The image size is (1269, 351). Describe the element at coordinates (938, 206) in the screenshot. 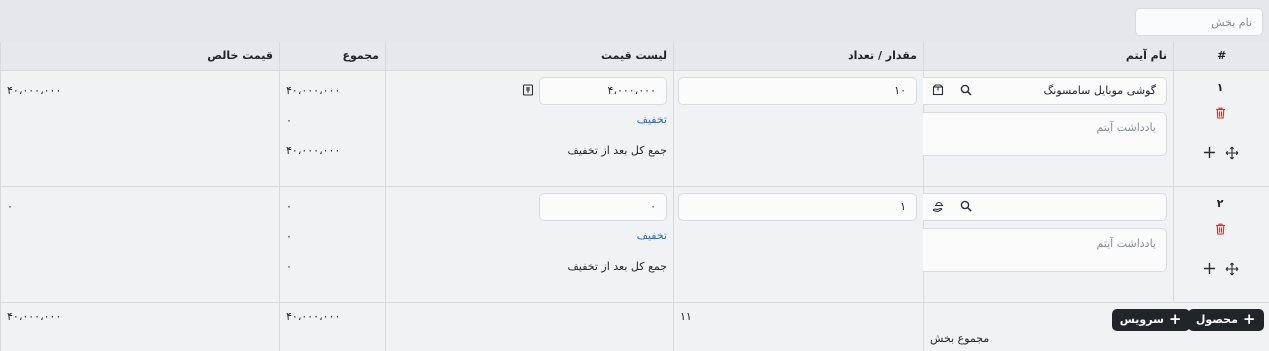

I see `service-icon` at that location.